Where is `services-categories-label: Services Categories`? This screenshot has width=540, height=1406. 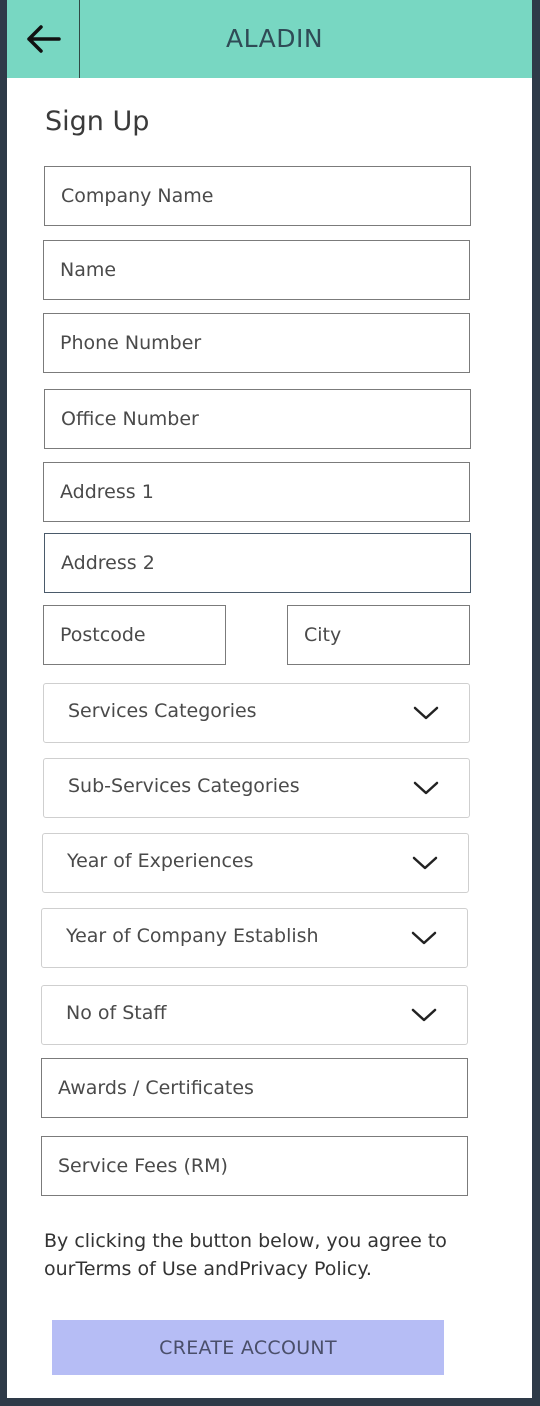 services-categories-label: Services Categories is located at coordinates (162, 711).